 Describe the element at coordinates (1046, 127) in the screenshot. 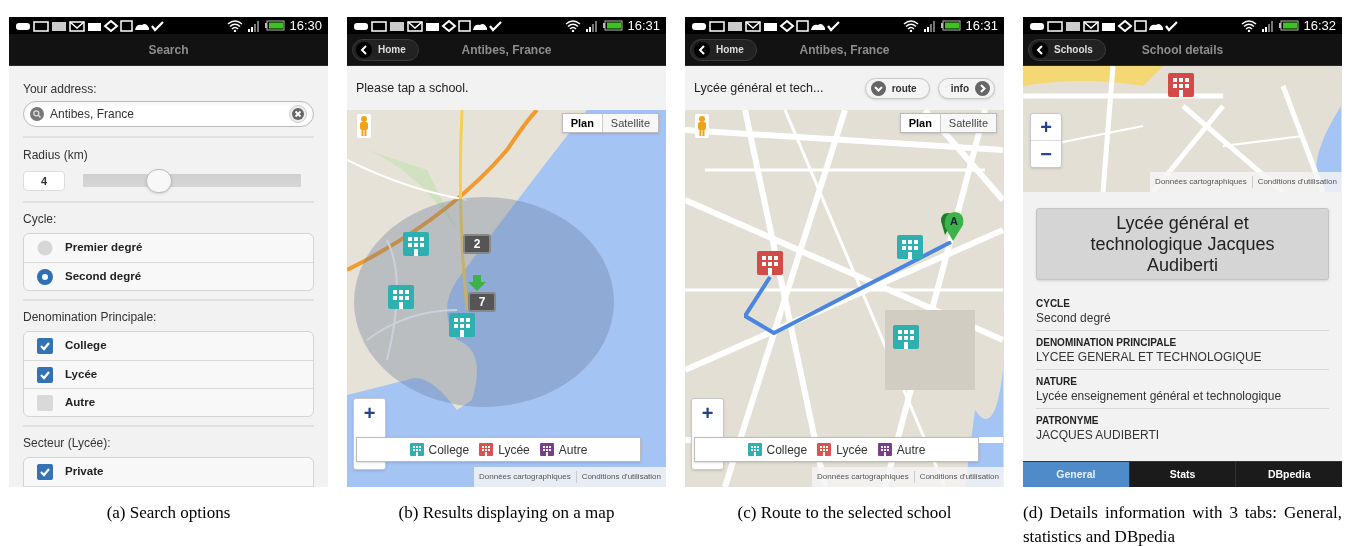

I see `zoom-in-button: +` at that location.